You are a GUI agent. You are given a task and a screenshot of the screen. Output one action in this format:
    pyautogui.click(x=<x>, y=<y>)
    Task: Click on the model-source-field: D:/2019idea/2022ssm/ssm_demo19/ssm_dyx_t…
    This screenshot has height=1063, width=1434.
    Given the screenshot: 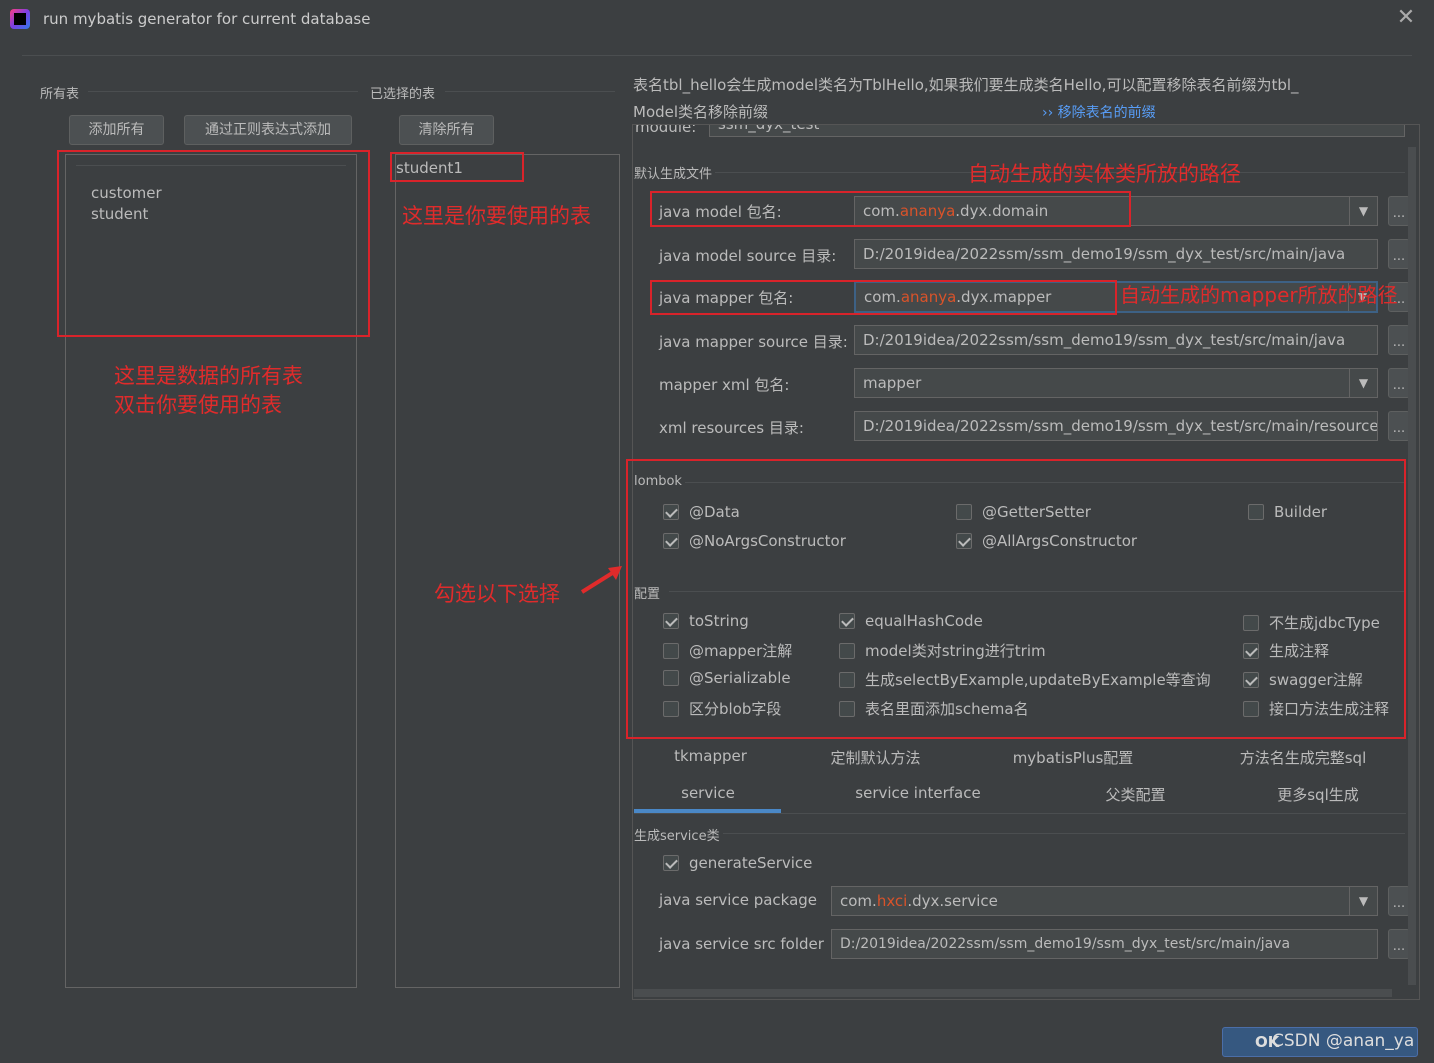 What is the action you would take?
    pyautogui.click(x=1116, y=254)
    